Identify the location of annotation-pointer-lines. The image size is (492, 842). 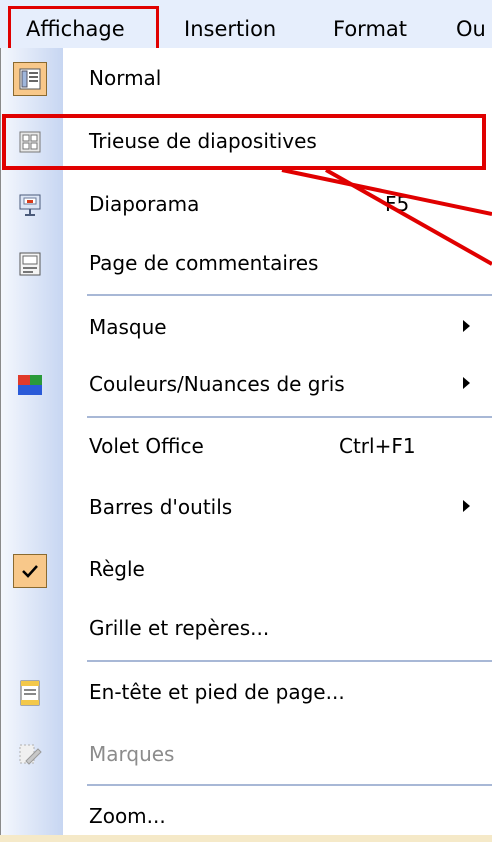
(386, 217).